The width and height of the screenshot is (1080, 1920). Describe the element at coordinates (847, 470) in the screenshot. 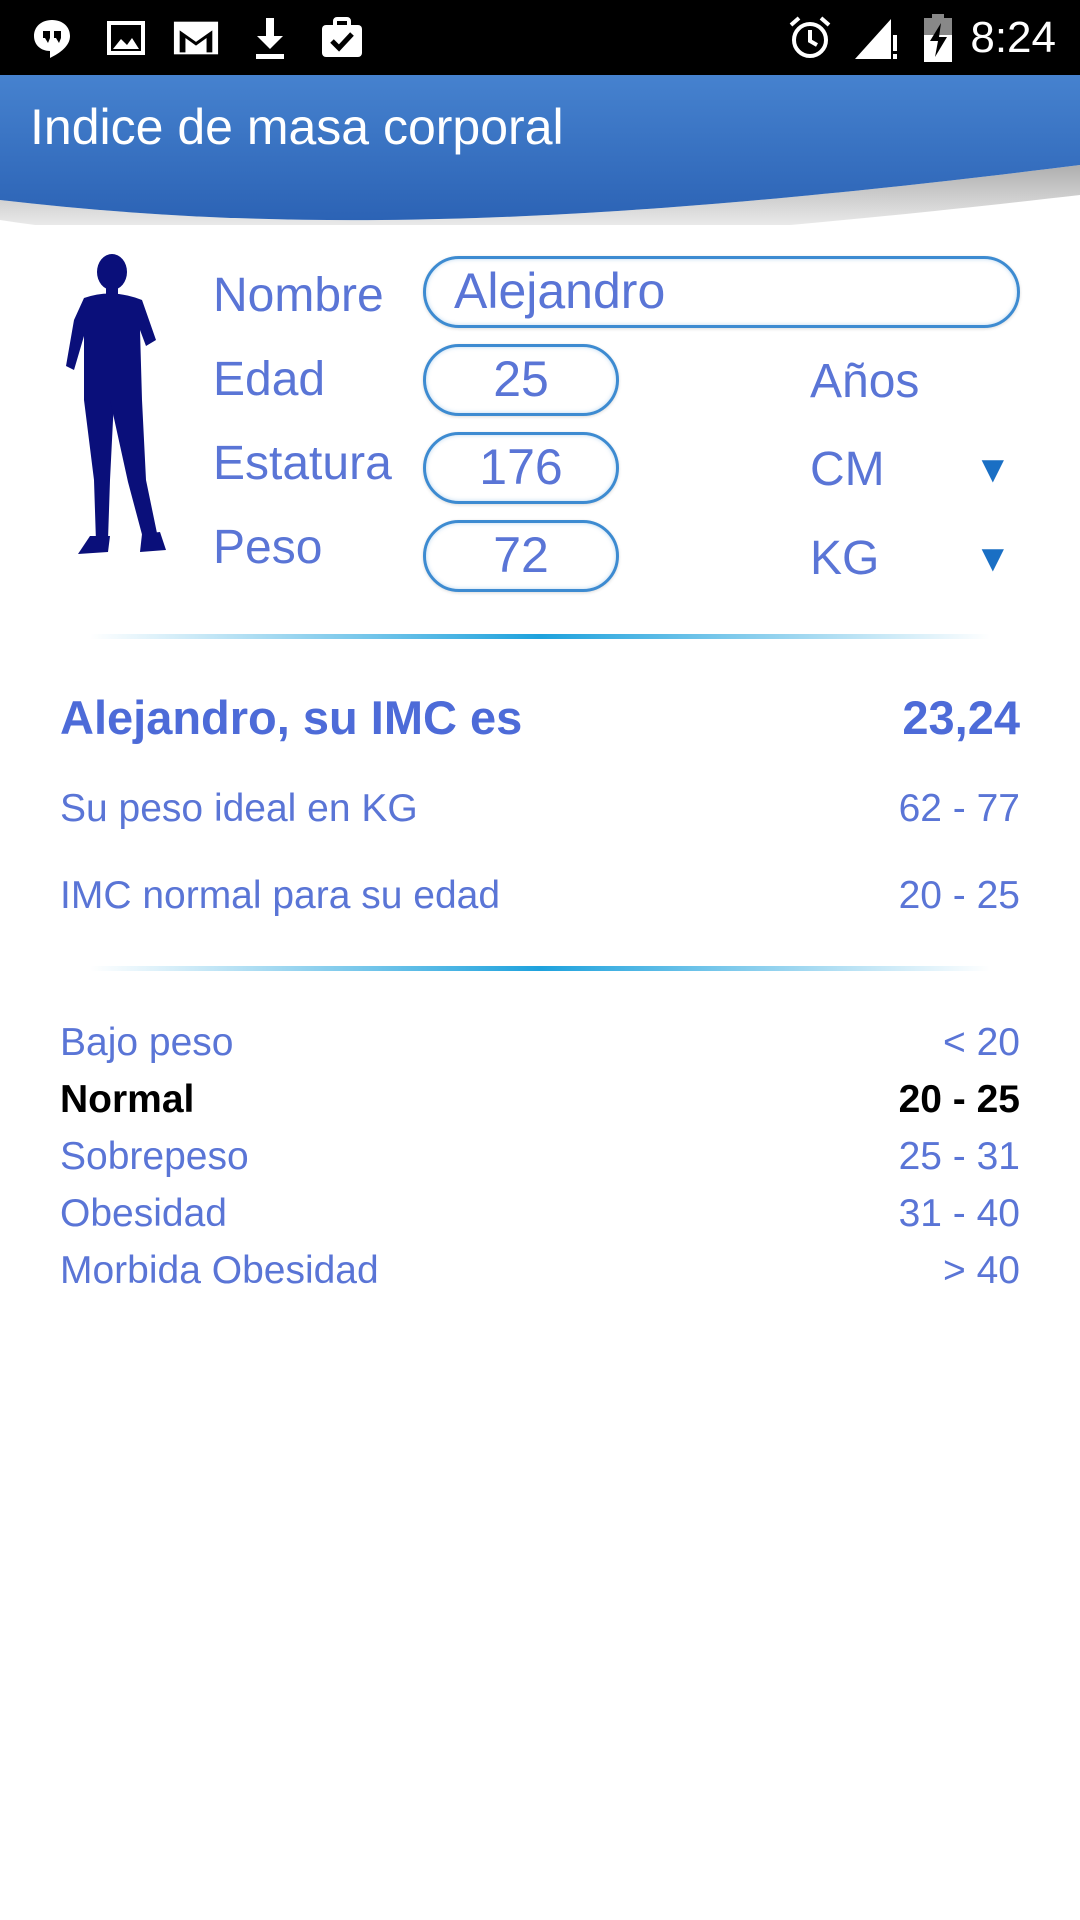

I see `estatura-unit-selector: CM` at that location.